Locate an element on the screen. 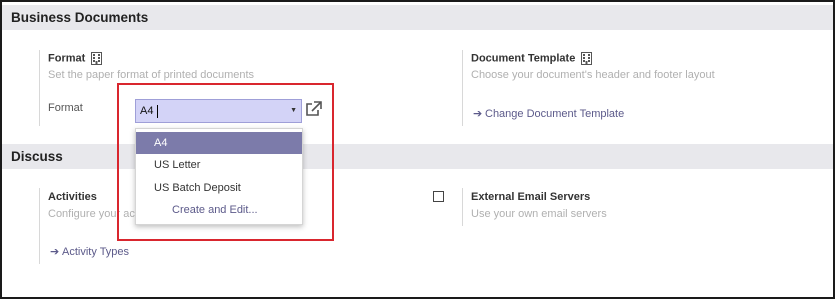 This screenshot has height=299, width=835. highlight-box is located at coordinates (225, 162).